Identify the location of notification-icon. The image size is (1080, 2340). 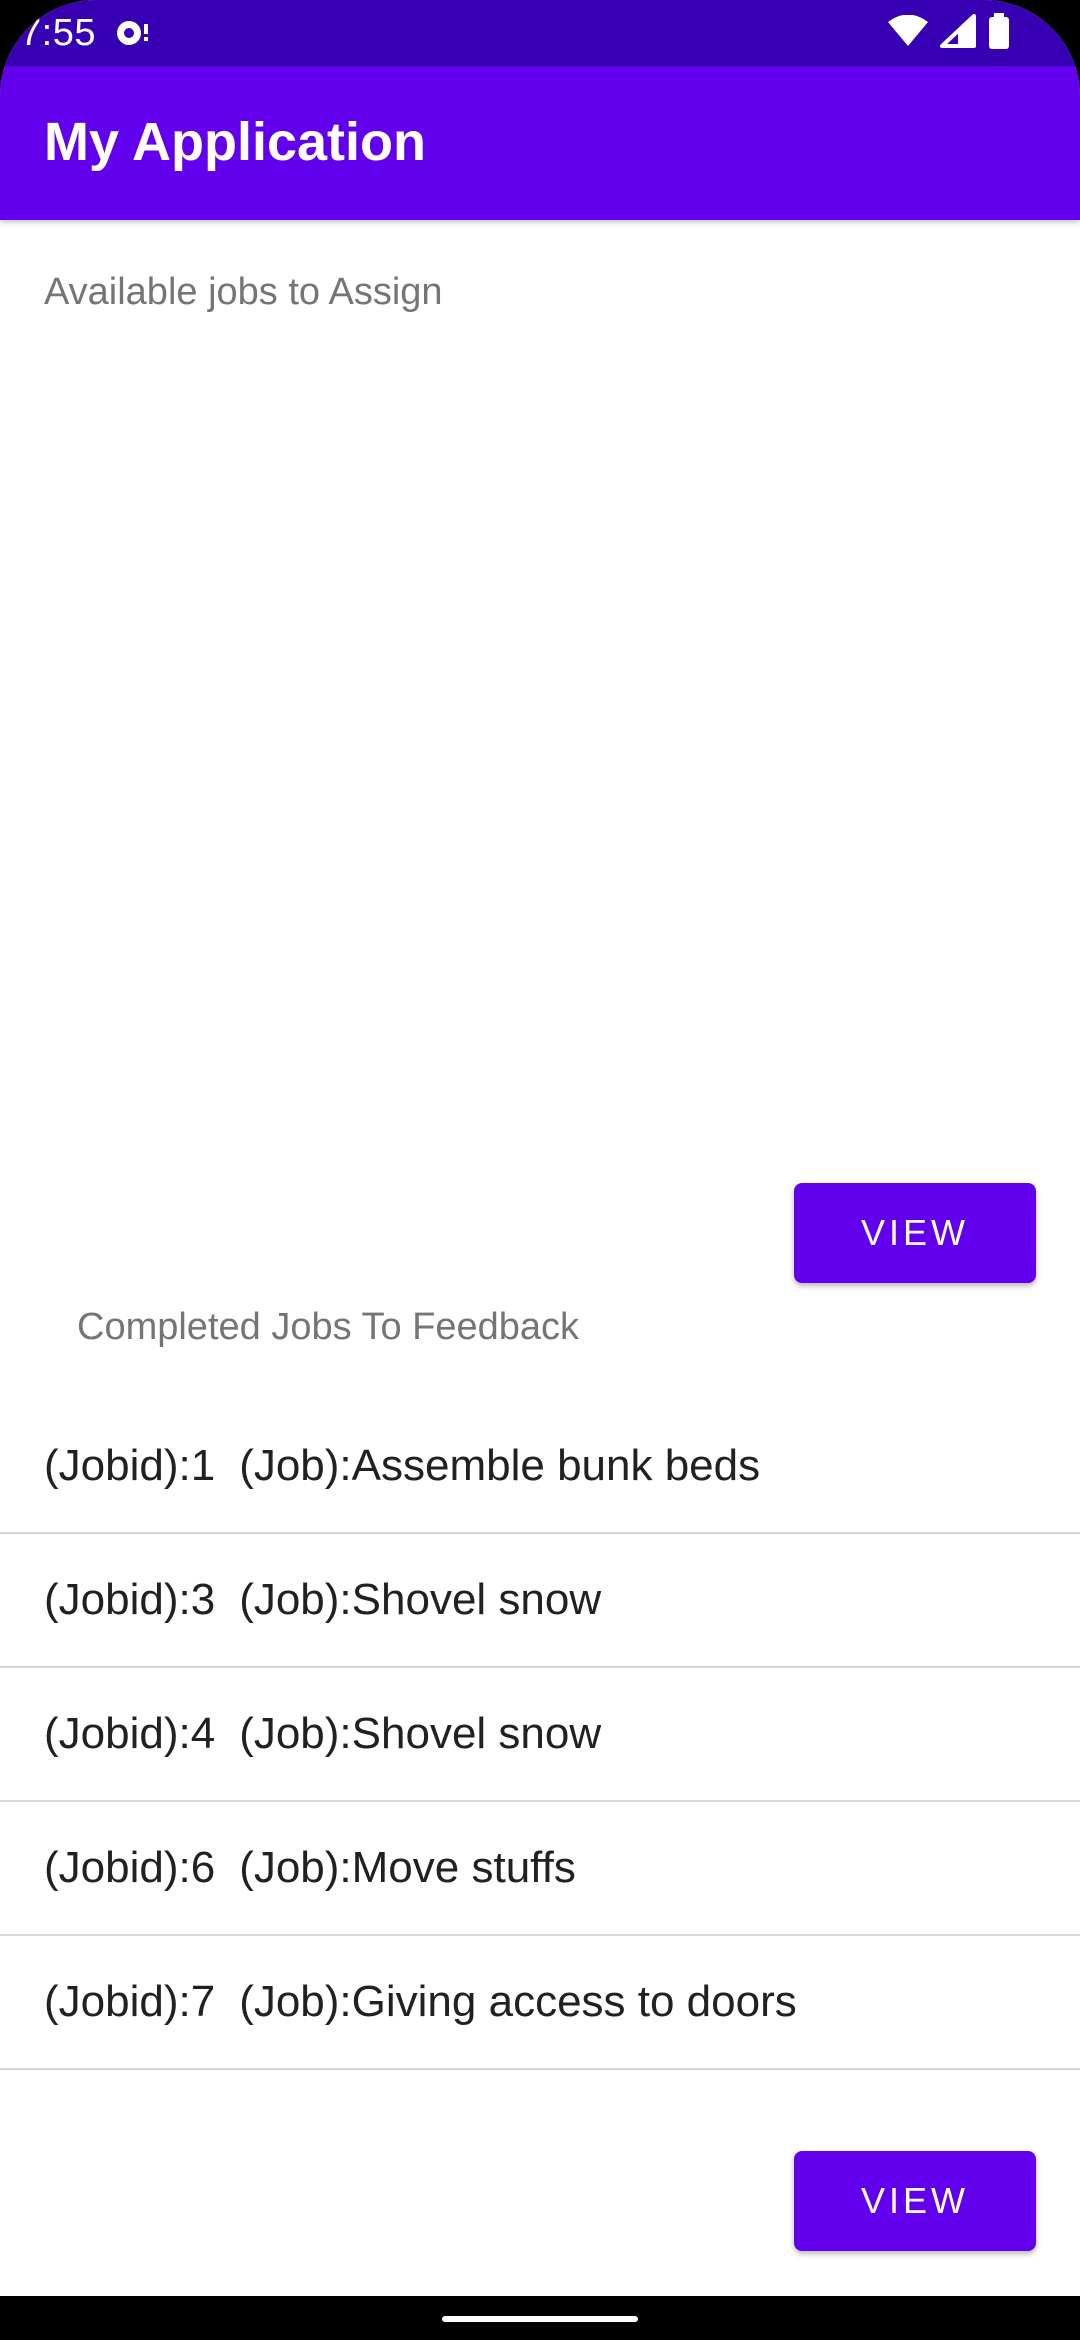
(134, 33).